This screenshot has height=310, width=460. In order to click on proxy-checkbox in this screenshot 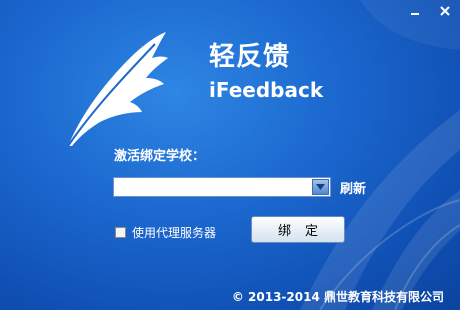, I will do `click(120, 232)`.